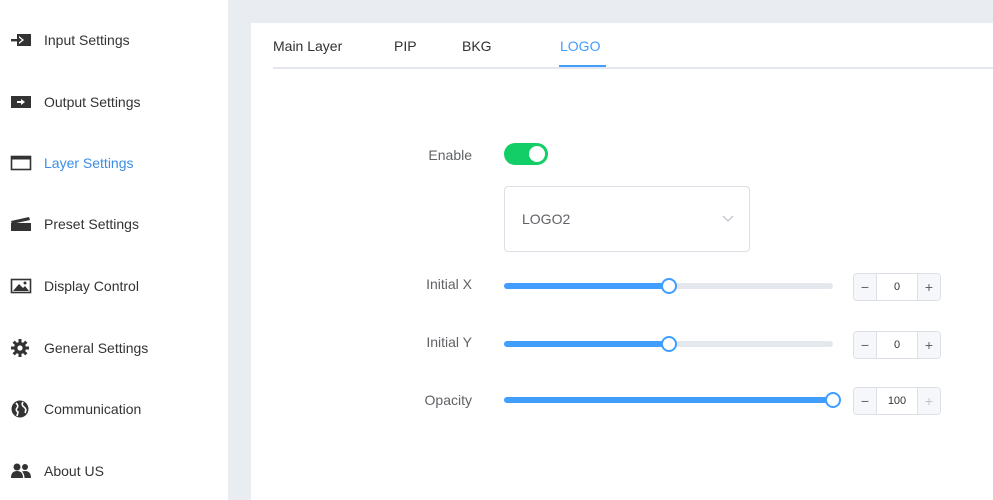  I want to click on sidebar-item-display-control: Display Control, so click(74, 286).